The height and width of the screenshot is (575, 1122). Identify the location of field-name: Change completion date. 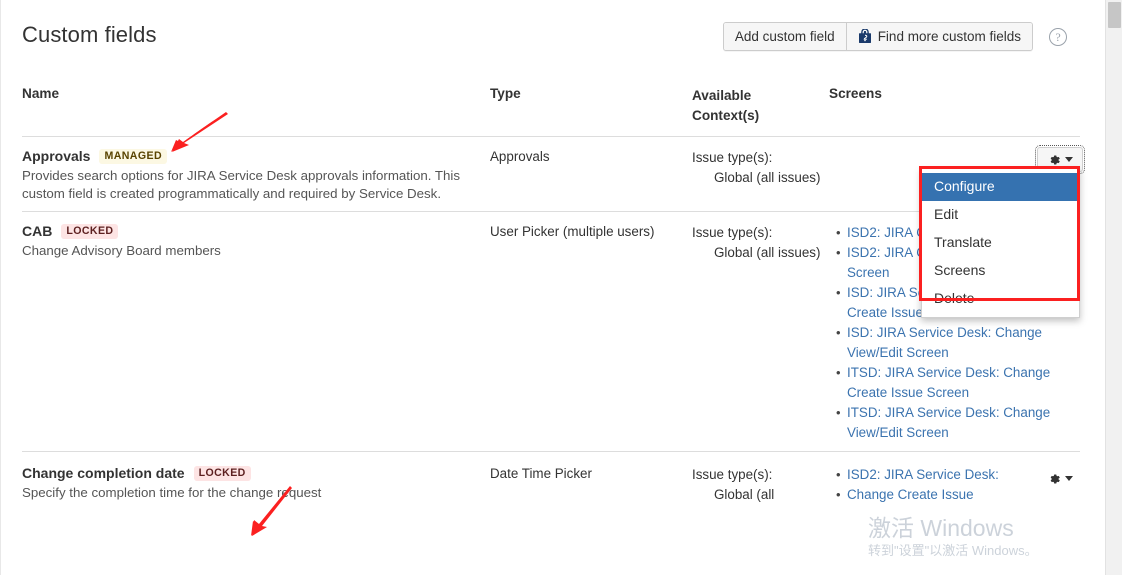
(103, 473).